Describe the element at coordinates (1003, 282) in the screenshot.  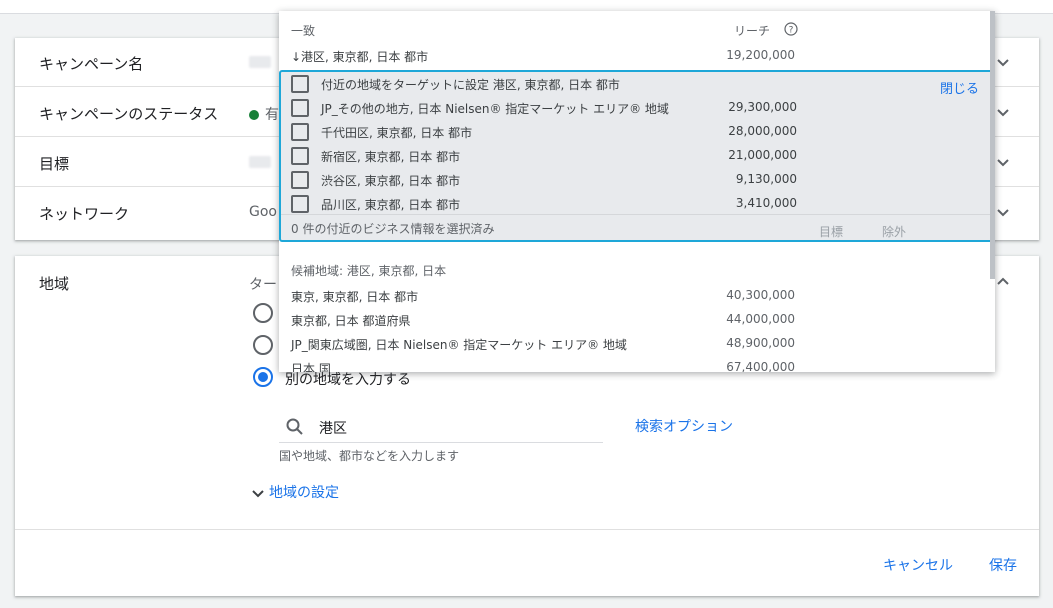
I see `chevron-up-icon` at that location.